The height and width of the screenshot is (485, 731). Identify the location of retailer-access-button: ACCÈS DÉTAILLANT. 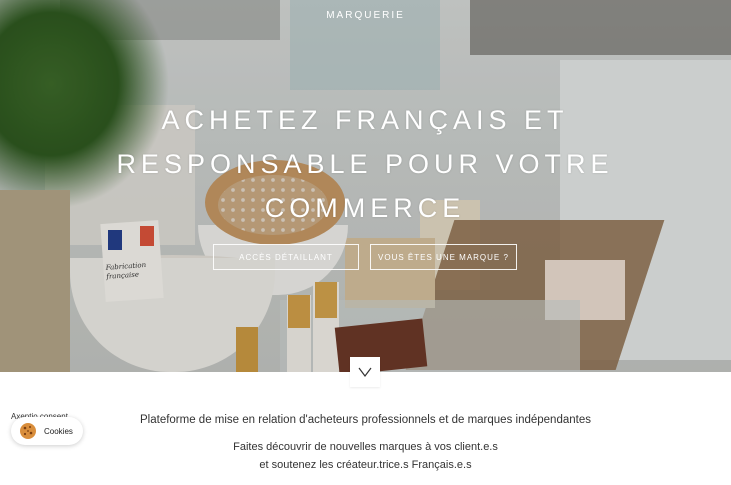
(286, 257).